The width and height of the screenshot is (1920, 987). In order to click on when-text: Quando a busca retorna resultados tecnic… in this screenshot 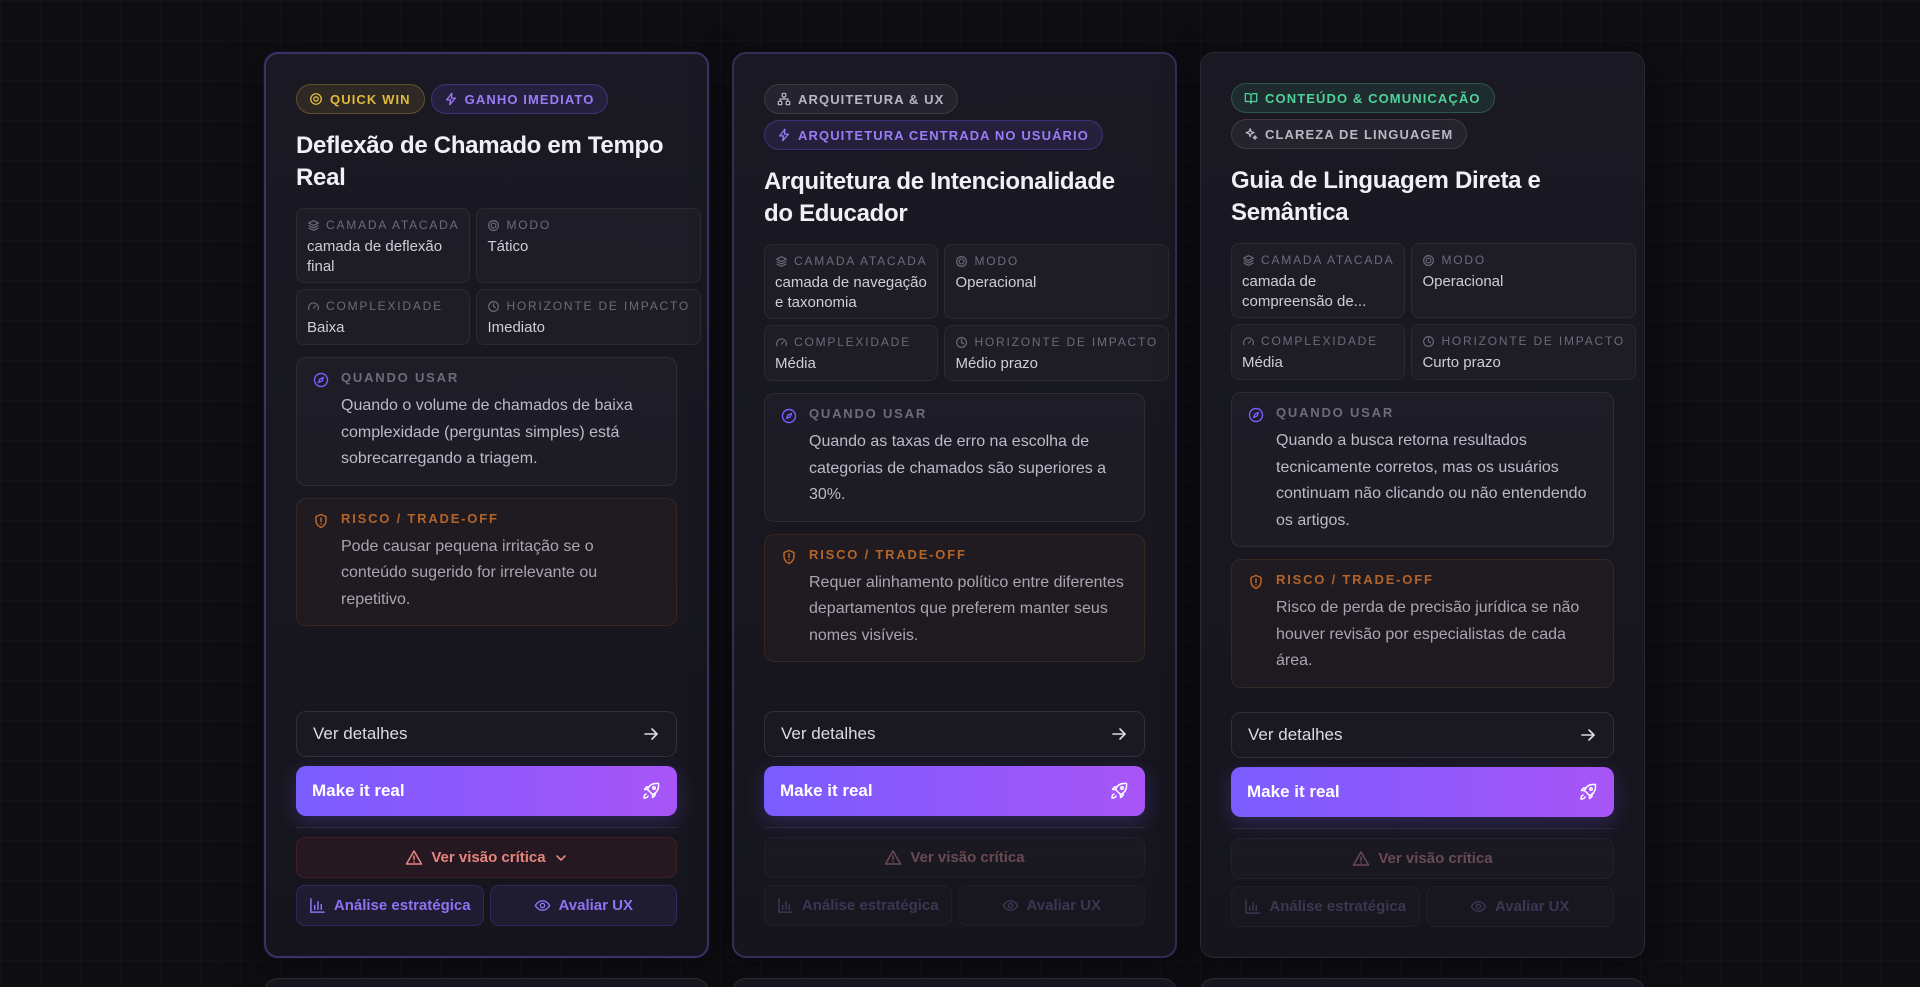, I will do `click(1431, 480)`.